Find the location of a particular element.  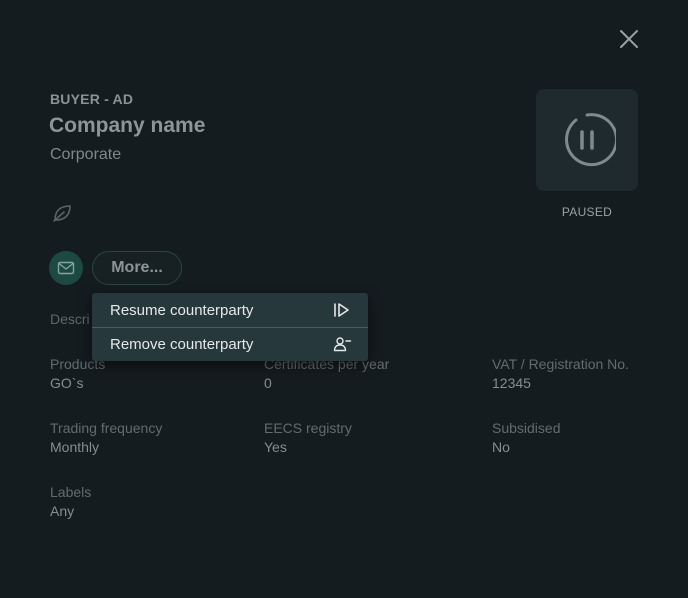

vat-value: 12345 is located at coordinates (511, 383).